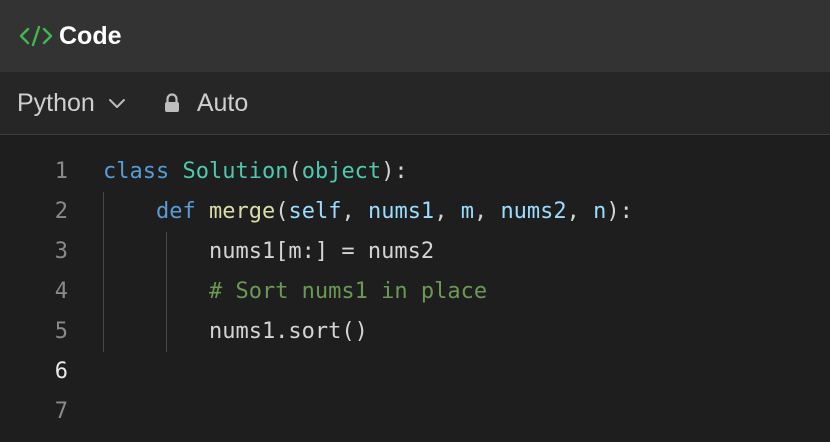  Describe the element at coordinates (90, 35) in the screenshot. I see `panel-title: Code` at that location.